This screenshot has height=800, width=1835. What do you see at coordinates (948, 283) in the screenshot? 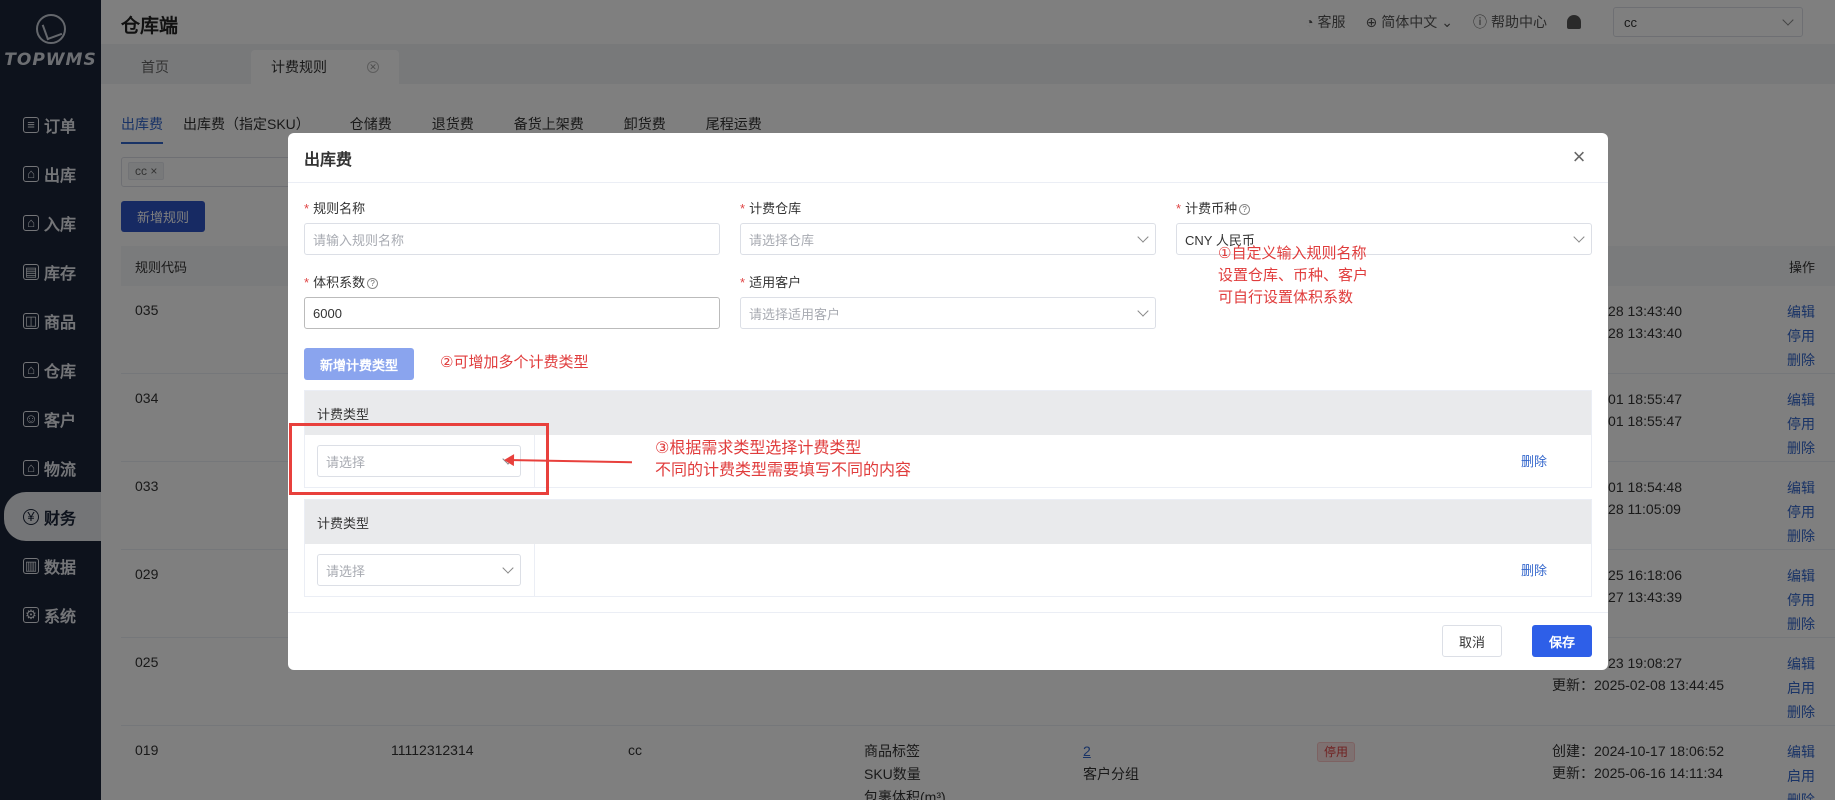
I see `field-label: * 适用客户` at bounding box center [948, 283].